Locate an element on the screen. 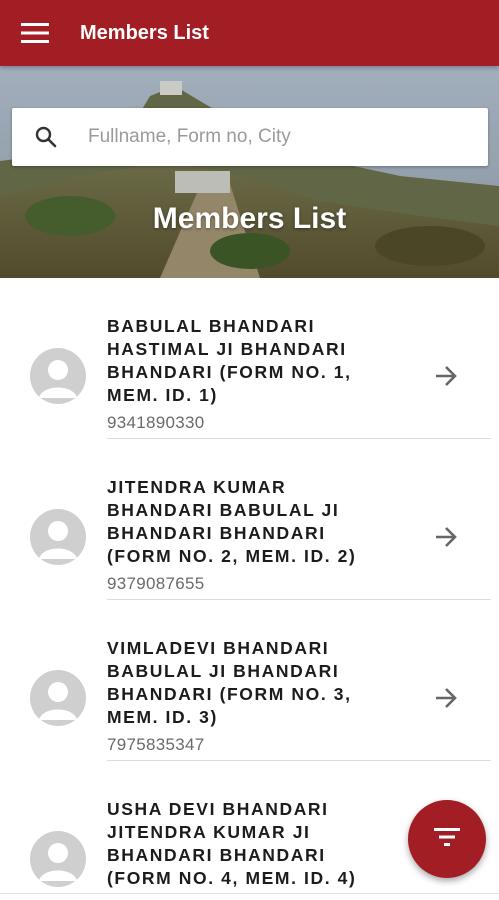 The width and height of the screenshot is (499, 900). search-input is located at coordinates (288, 137).